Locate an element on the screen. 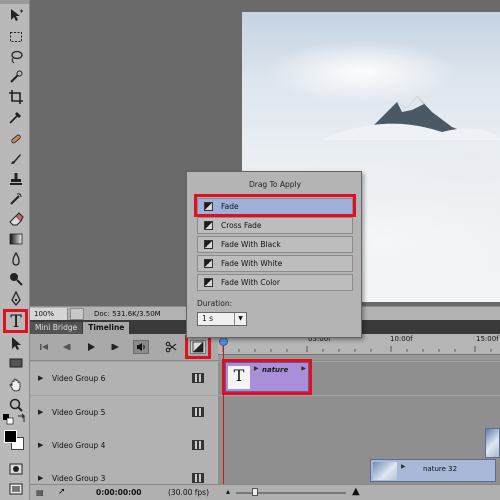 This screenshot has width=500, height=500. quick-mask-icon is located at coordinates (16, 469).